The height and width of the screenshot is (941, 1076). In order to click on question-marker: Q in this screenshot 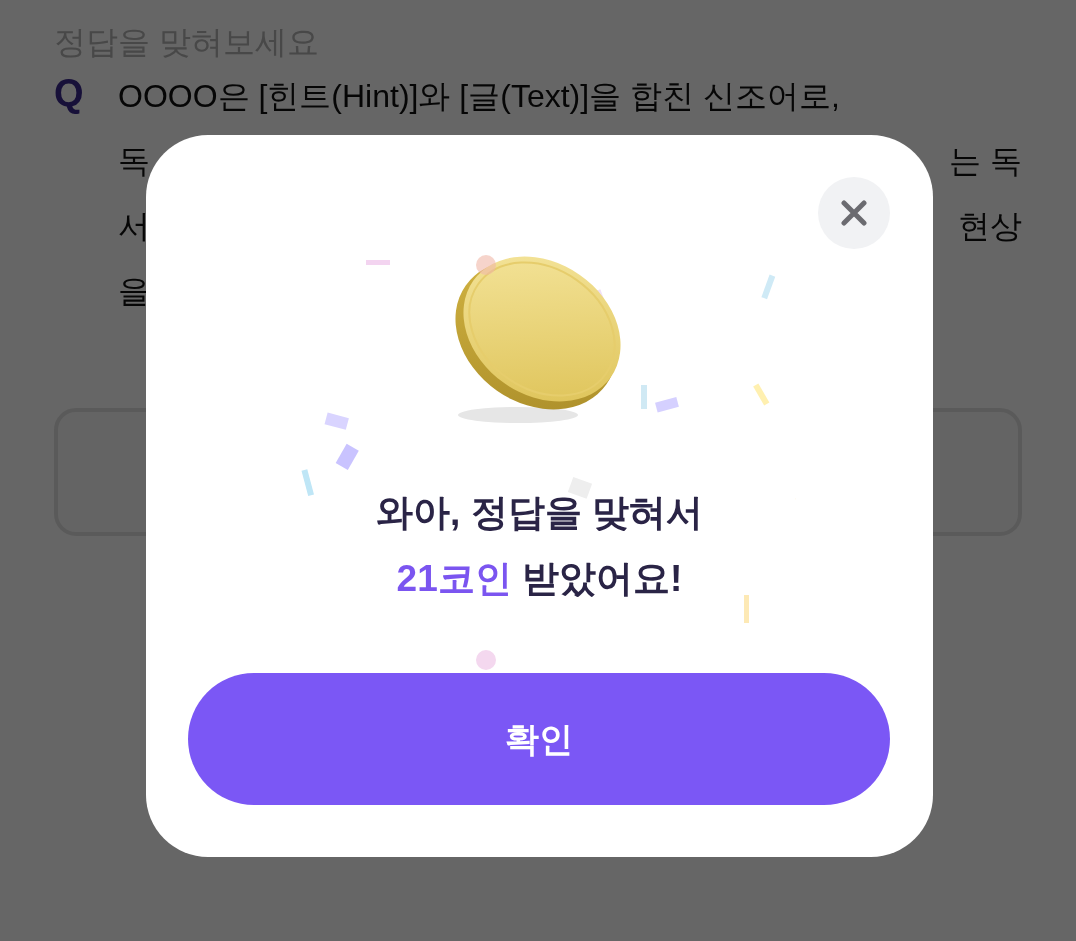, I will do `click(69, 93)`.